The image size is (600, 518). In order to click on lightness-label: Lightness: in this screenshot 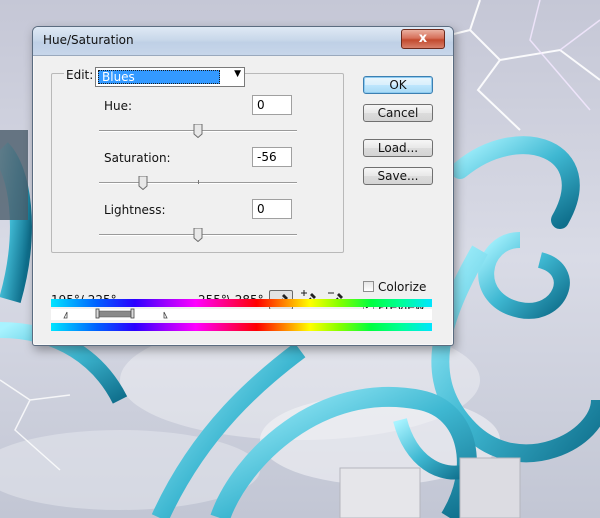, I will do `click(135, 210)`.